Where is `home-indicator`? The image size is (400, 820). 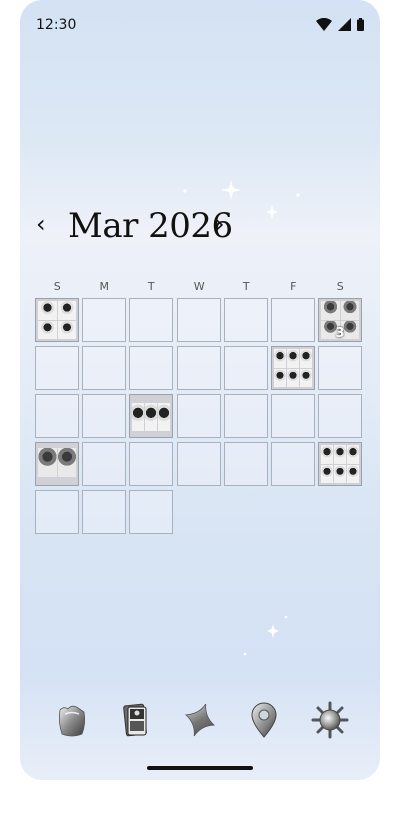
home-indicator is located at coordinates (200, 768).